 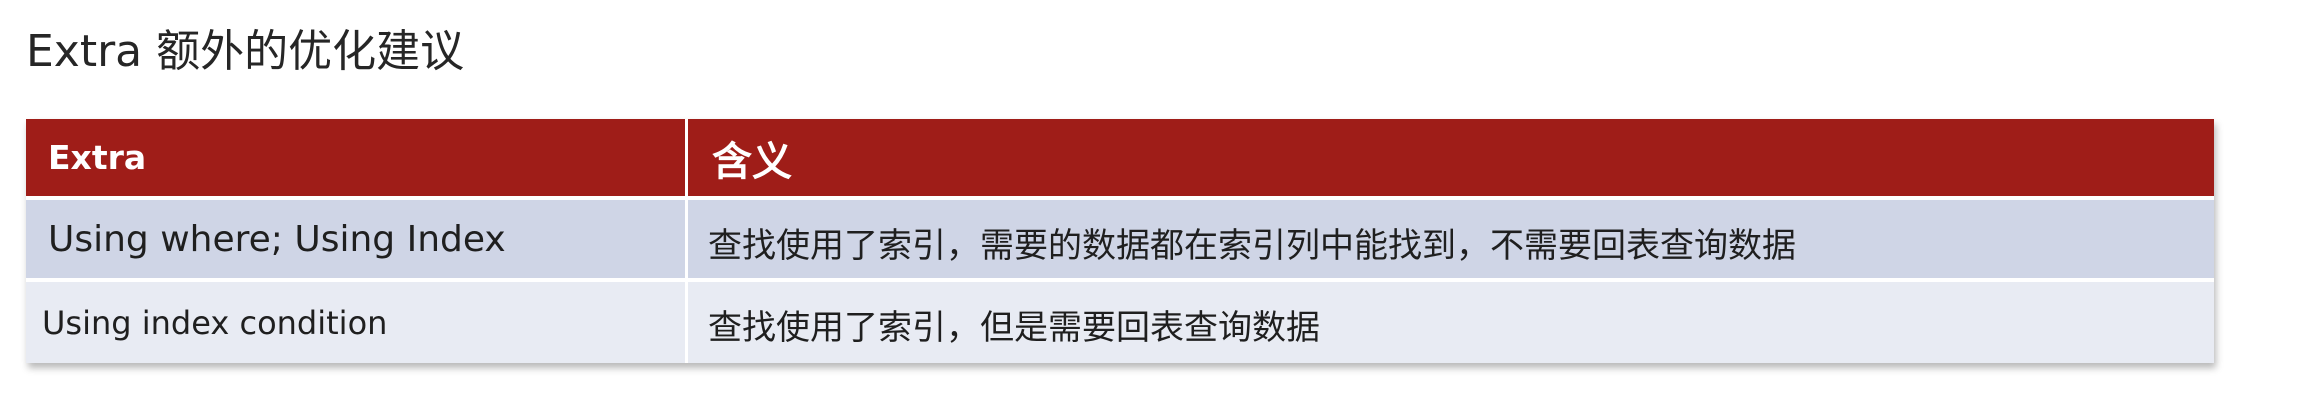 I want to click on table-row-1-extra: Using where; Using Index, so click(x=357, y=237).